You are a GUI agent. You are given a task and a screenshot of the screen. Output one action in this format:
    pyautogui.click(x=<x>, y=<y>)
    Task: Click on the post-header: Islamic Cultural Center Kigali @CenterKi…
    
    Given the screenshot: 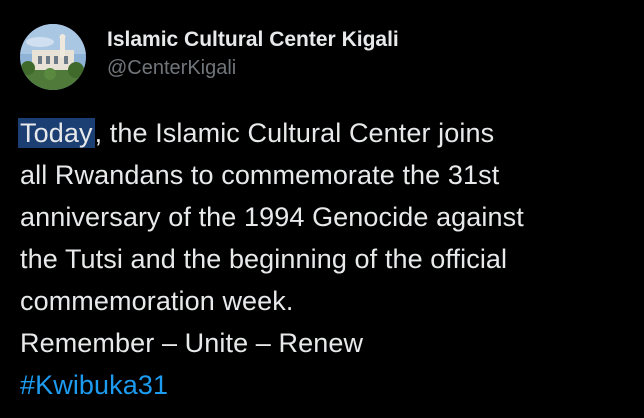 What is the action you would take?
    pyautogui.click(x=209, y=57)
    